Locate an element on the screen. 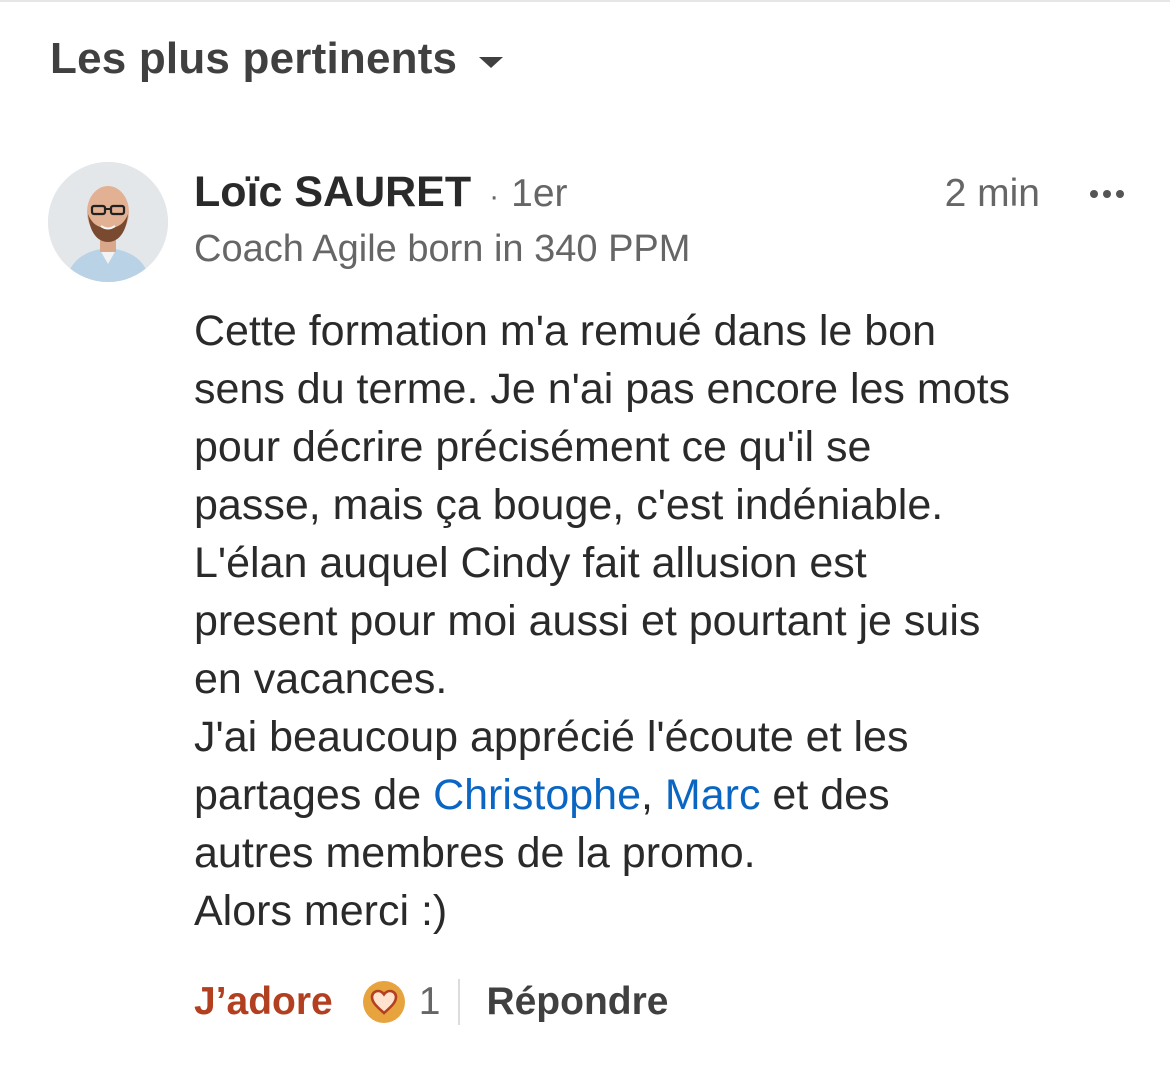  more-options-icon is located at coordinates (1107, 194).